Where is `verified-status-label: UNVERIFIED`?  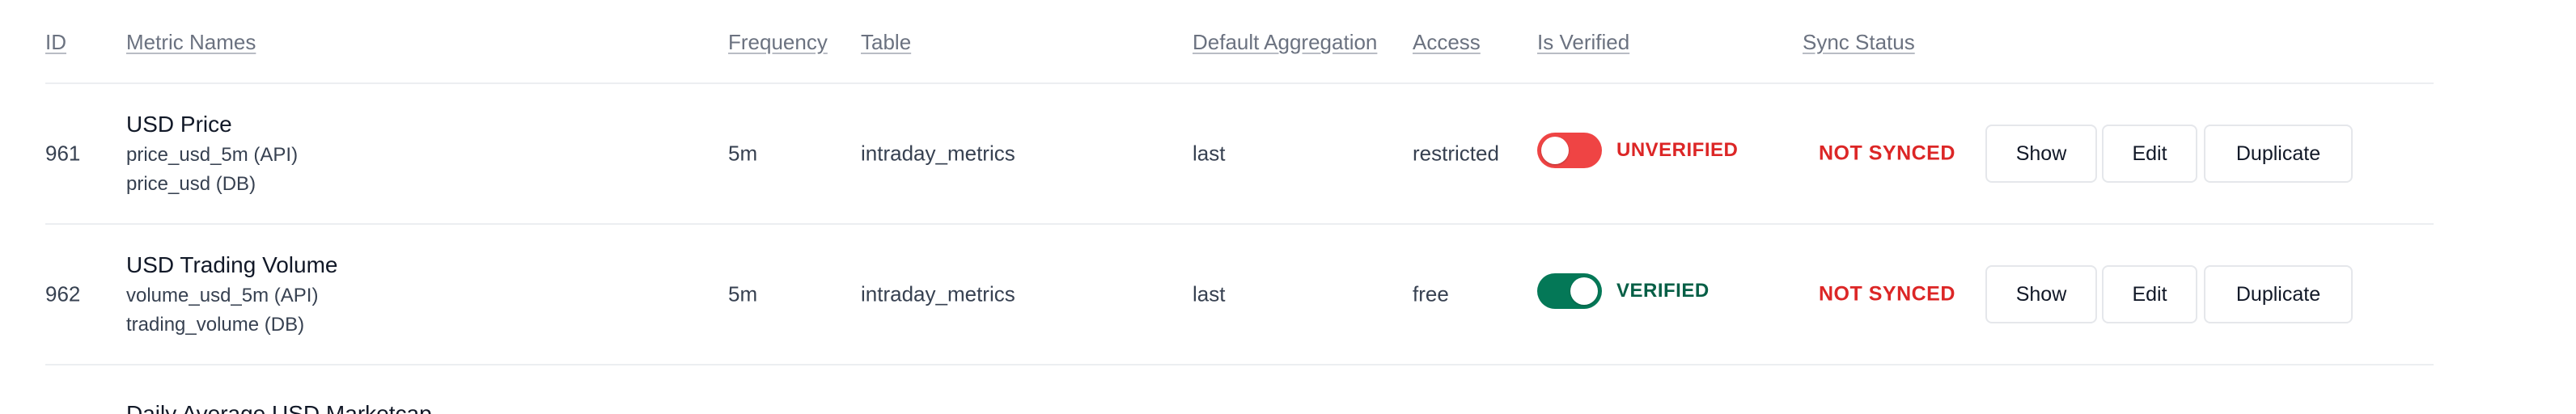 verified-status-label: UNVERIFIED is located at coordinates (1677, 150).